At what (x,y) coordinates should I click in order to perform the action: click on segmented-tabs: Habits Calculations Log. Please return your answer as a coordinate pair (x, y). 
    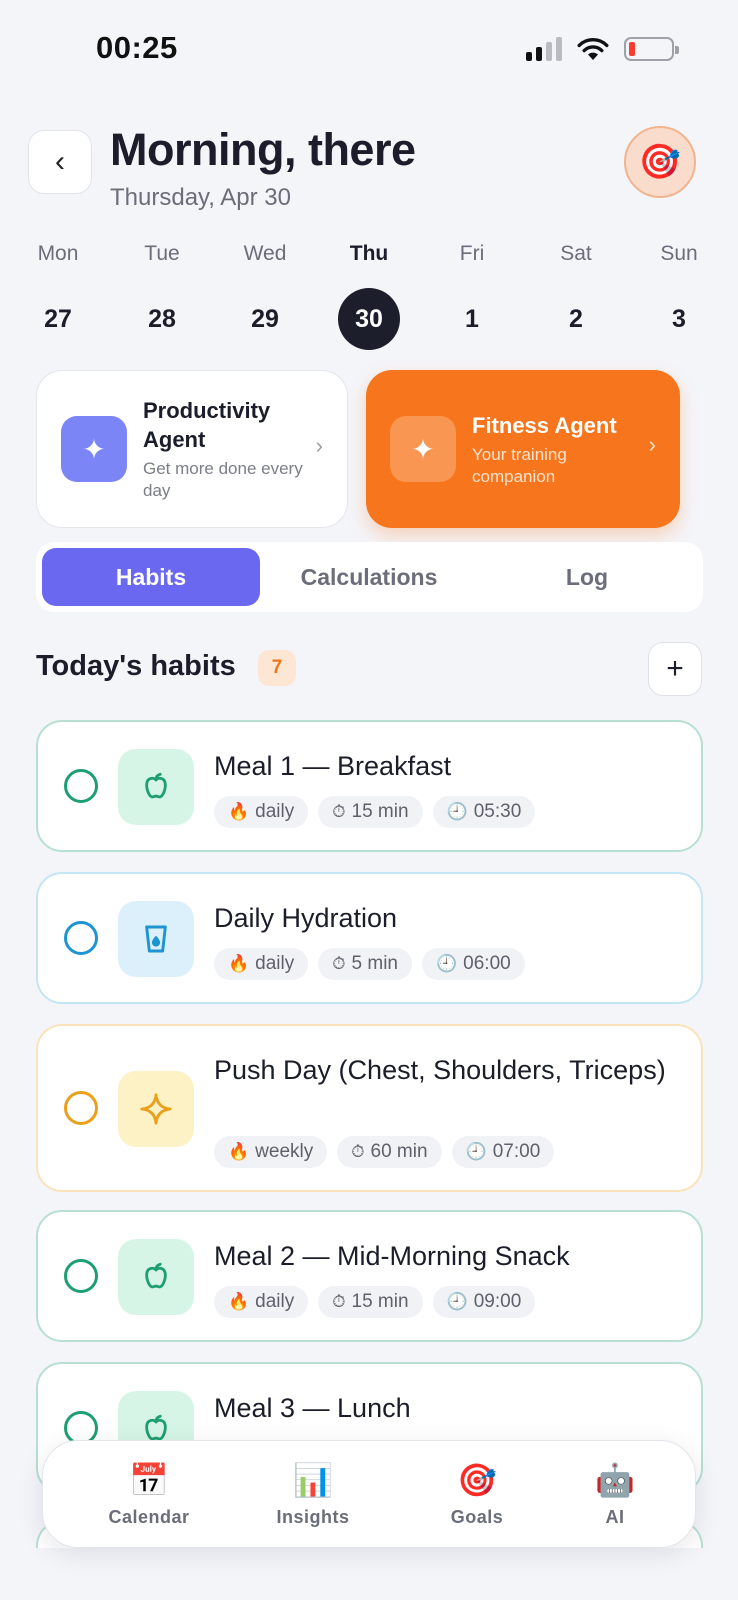
    Looking at the image, I should click on (369, 577).